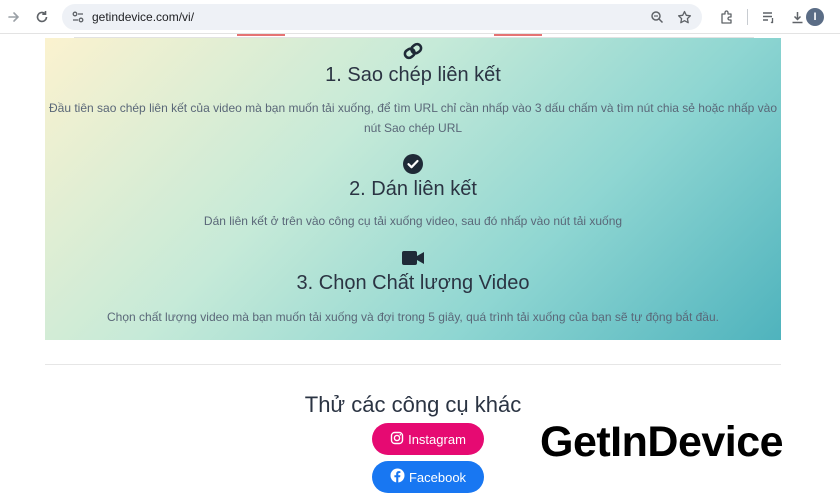 The width and height of the screenshot is (840, 500). I want to click on browser-toolbar: getindevice.com/vi/ I, so click(420, 17).